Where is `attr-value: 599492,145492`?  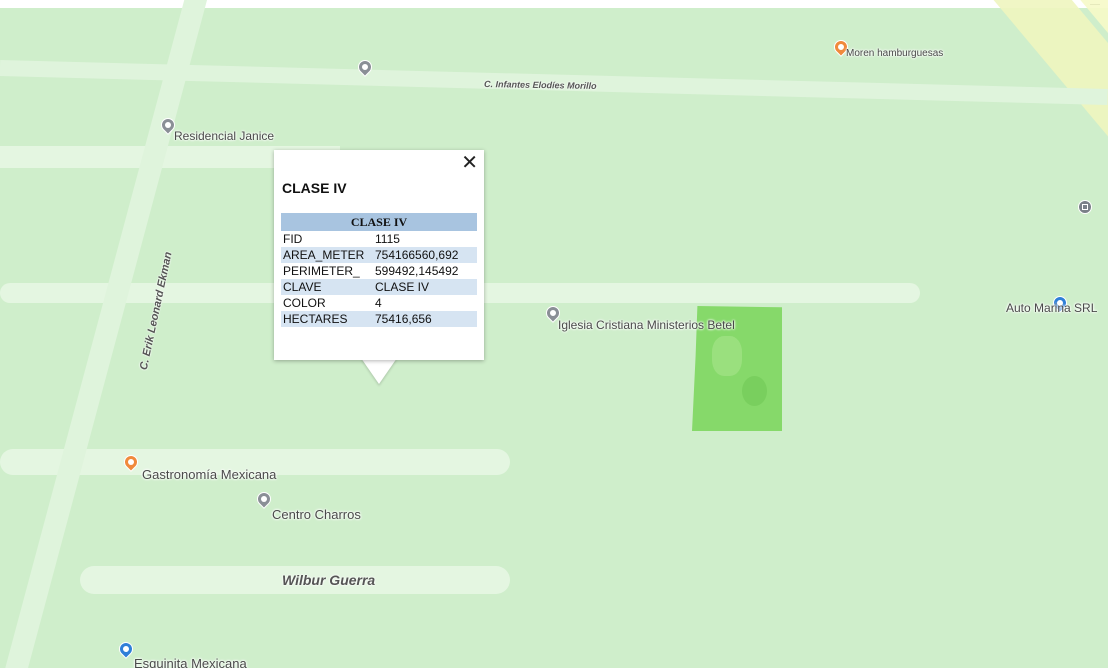 attr-value: 599492,145492 is located at coordinates (417, 271).